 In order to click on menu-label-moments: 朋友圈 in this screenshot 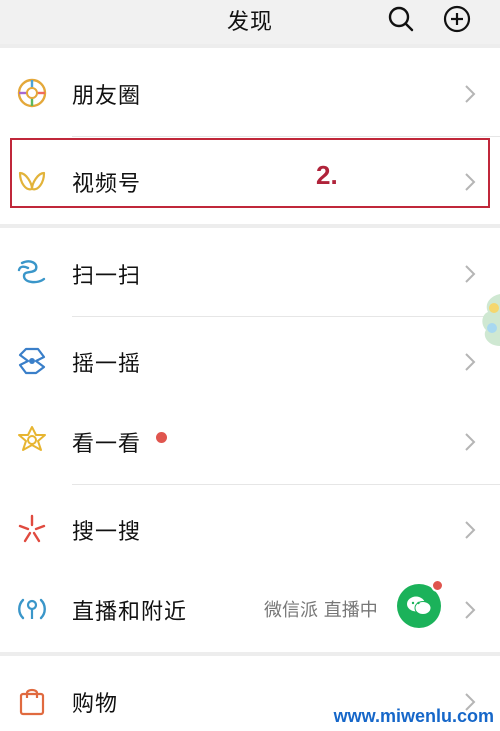, I will do `click(107, 96)`.